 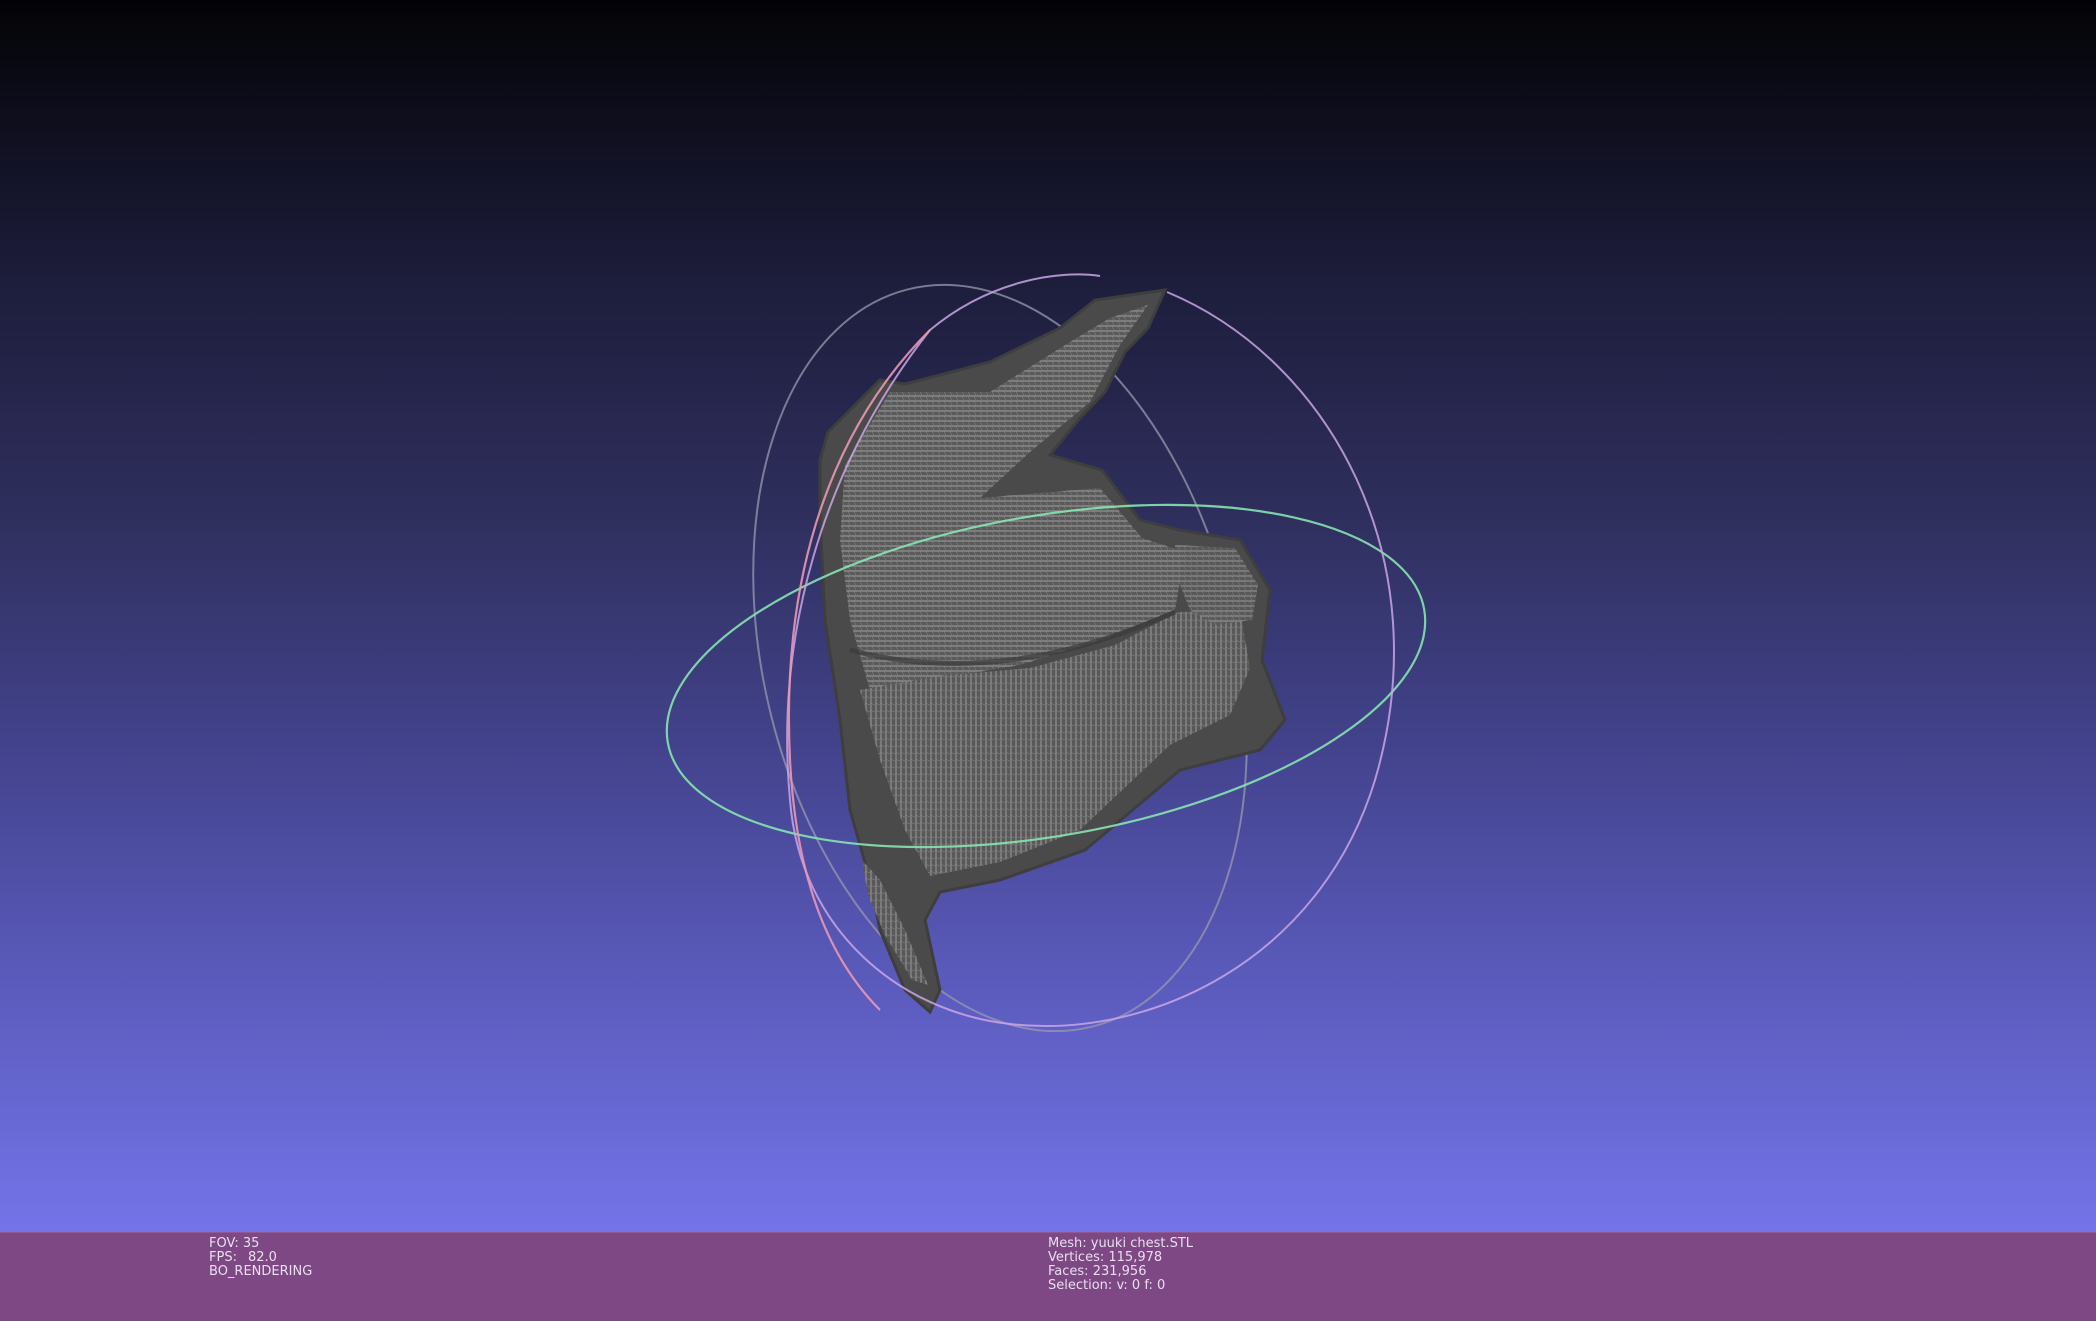 I want to click on face-count: Faces: 231,956, so click(x=1097, y=1271).